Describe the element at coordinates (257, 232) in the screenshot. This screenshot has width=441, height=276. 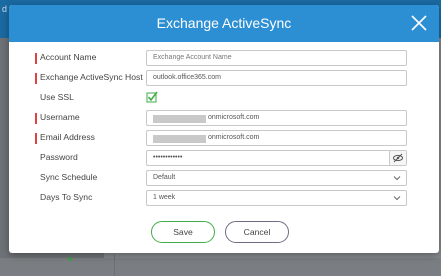
I see `cancel-button: Cancel` at that location.